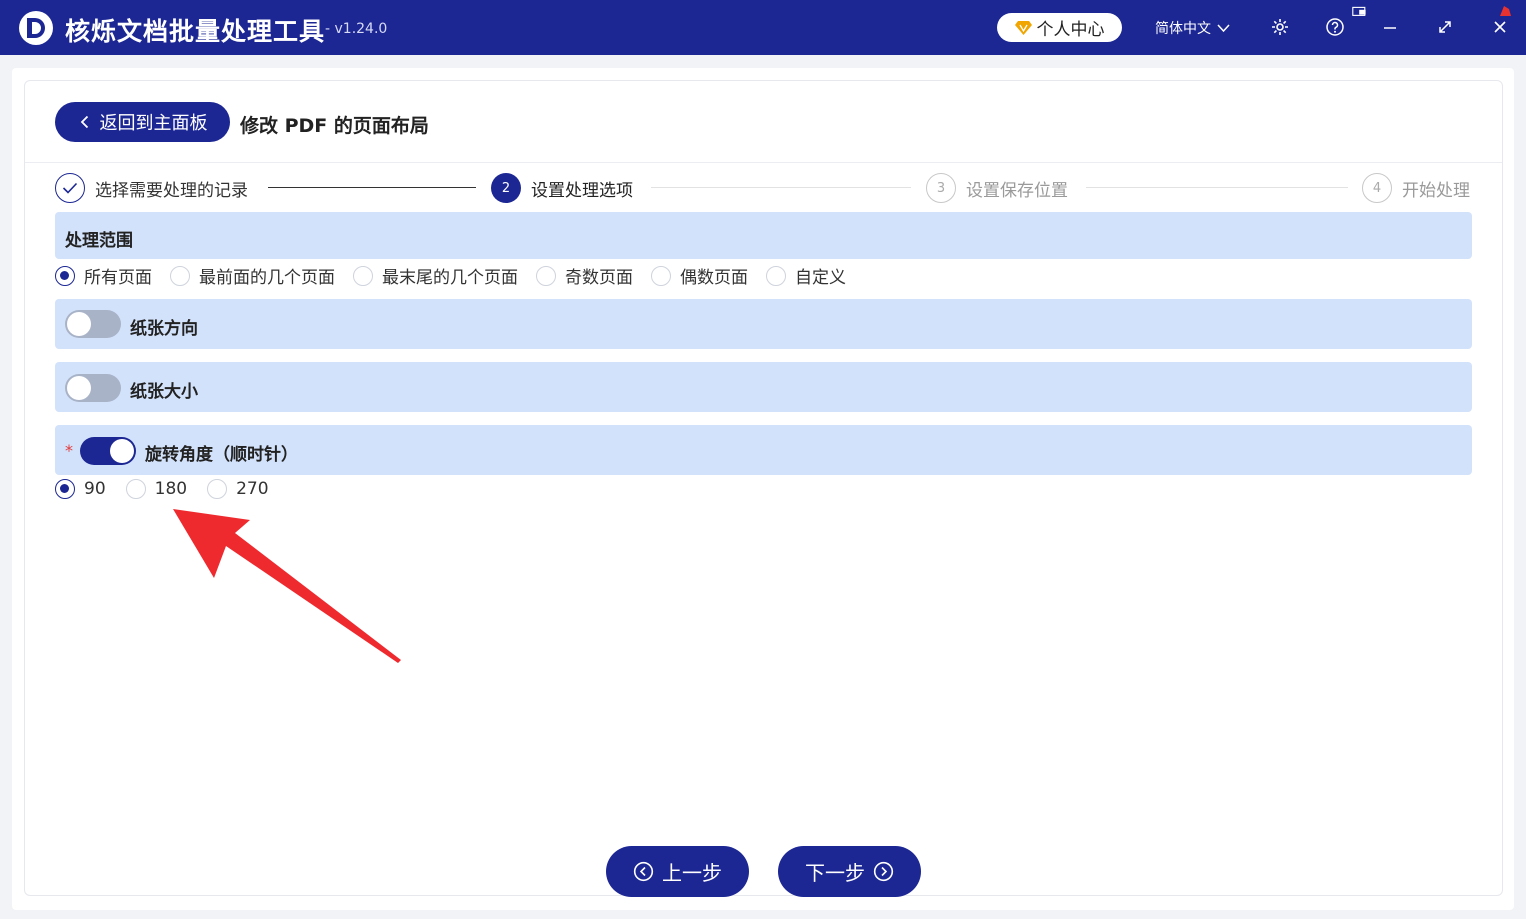 This screenshot has height=919, width=1526. Describe the element at coordinates (941, 188) in the screenshot. I see `step-number: 3` at that location.